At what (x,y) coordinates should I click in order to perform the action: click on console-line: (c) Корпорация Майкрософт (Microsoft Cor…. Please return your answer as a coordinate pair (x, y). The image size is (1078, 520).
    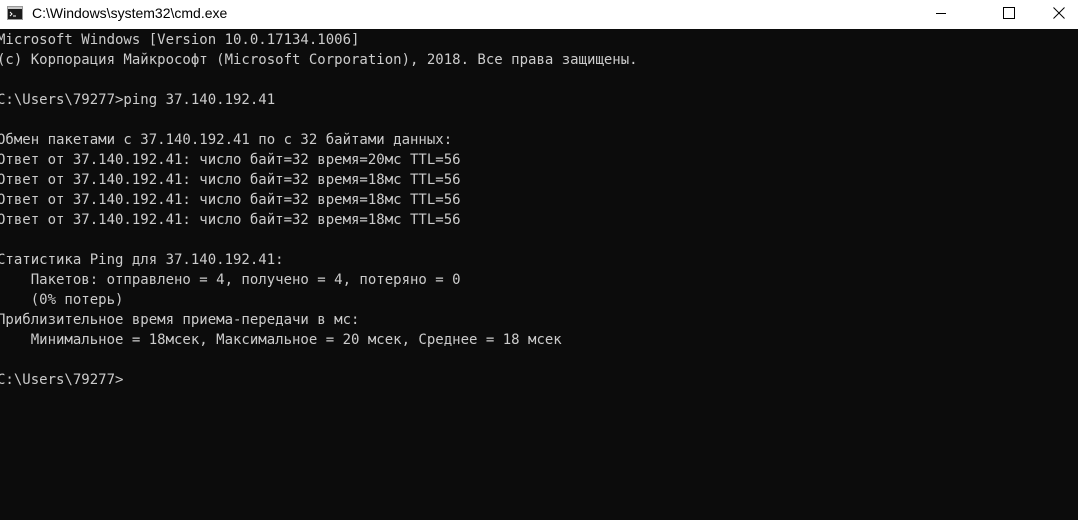
    Looking at the image, I should click on (319, 60).